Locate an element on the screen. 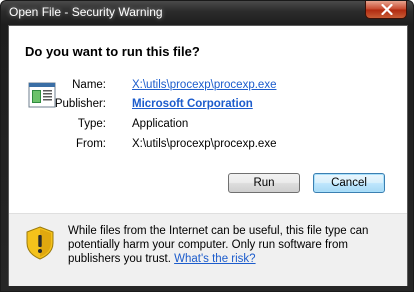  dialog-heading: Do you want to run this file? is located at coordinates (112, 51).